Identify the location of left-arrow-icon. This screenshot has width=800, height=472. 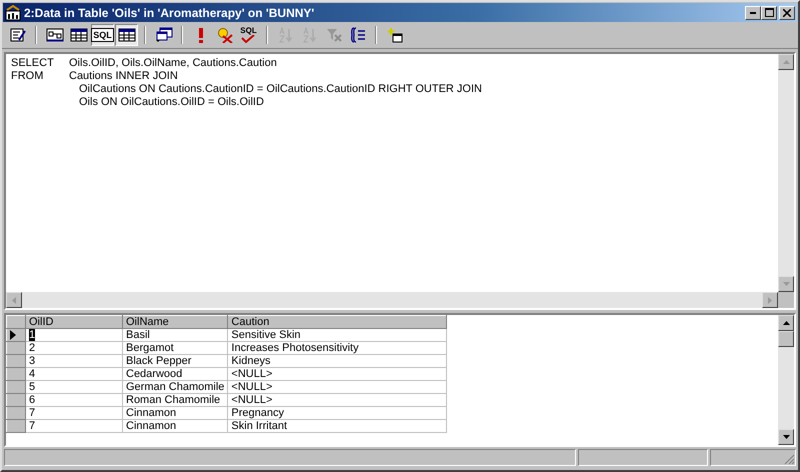
(14, 300).